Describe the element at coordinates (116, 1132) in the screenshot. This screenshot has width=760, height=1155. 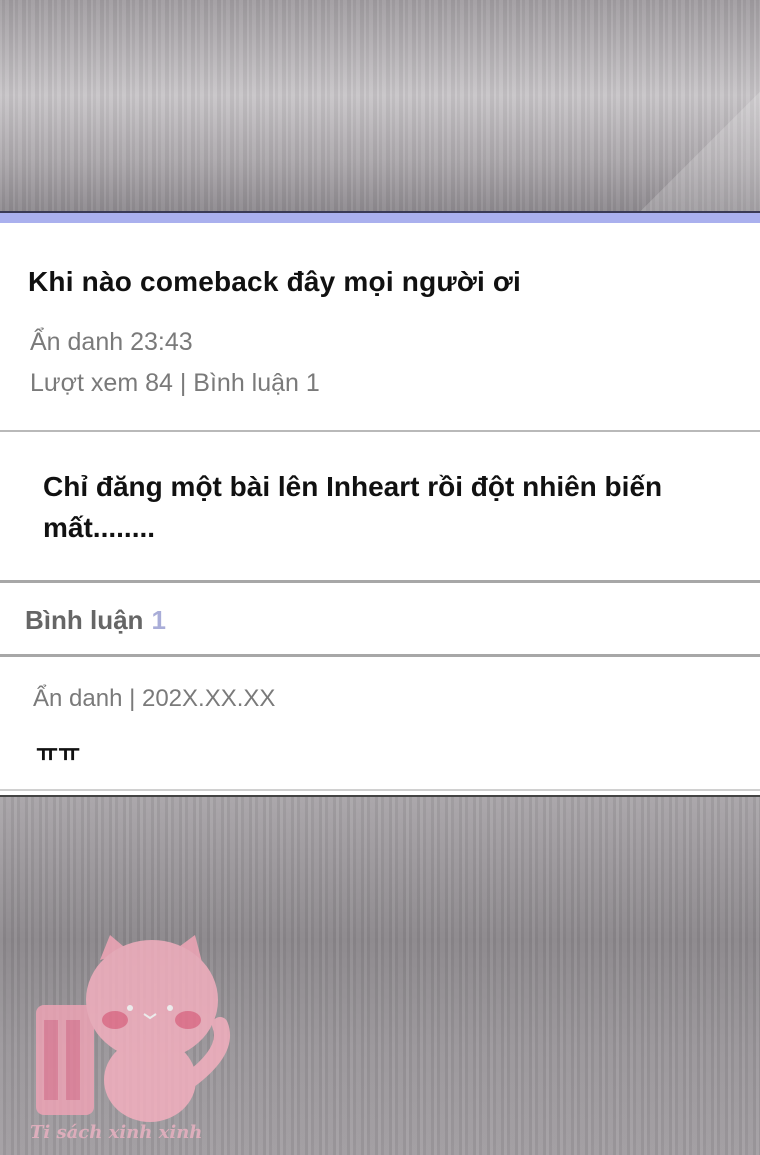
I see `watermark-text: Ti sách xinh xinh` at that location.